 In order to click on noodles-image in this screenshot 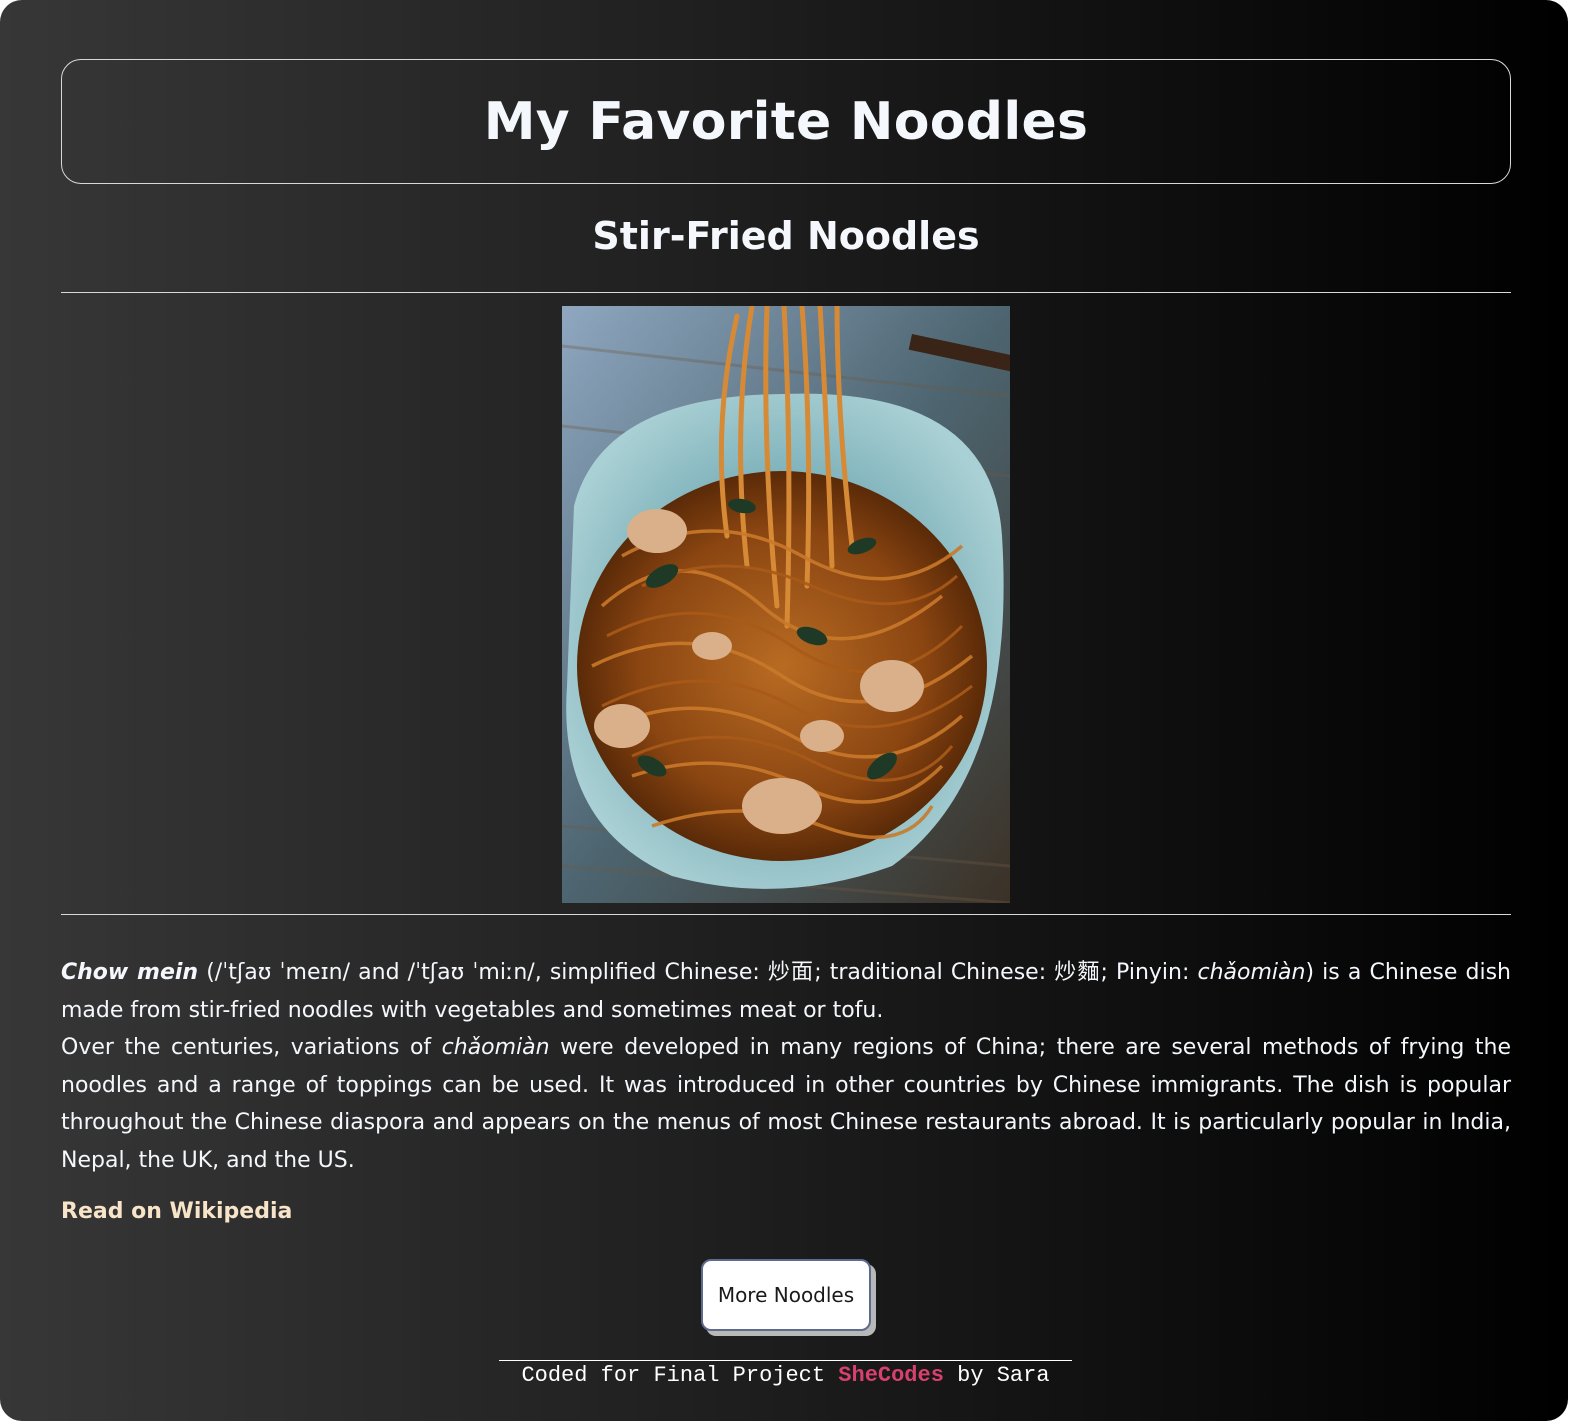, I will do `click(786, 604)`.